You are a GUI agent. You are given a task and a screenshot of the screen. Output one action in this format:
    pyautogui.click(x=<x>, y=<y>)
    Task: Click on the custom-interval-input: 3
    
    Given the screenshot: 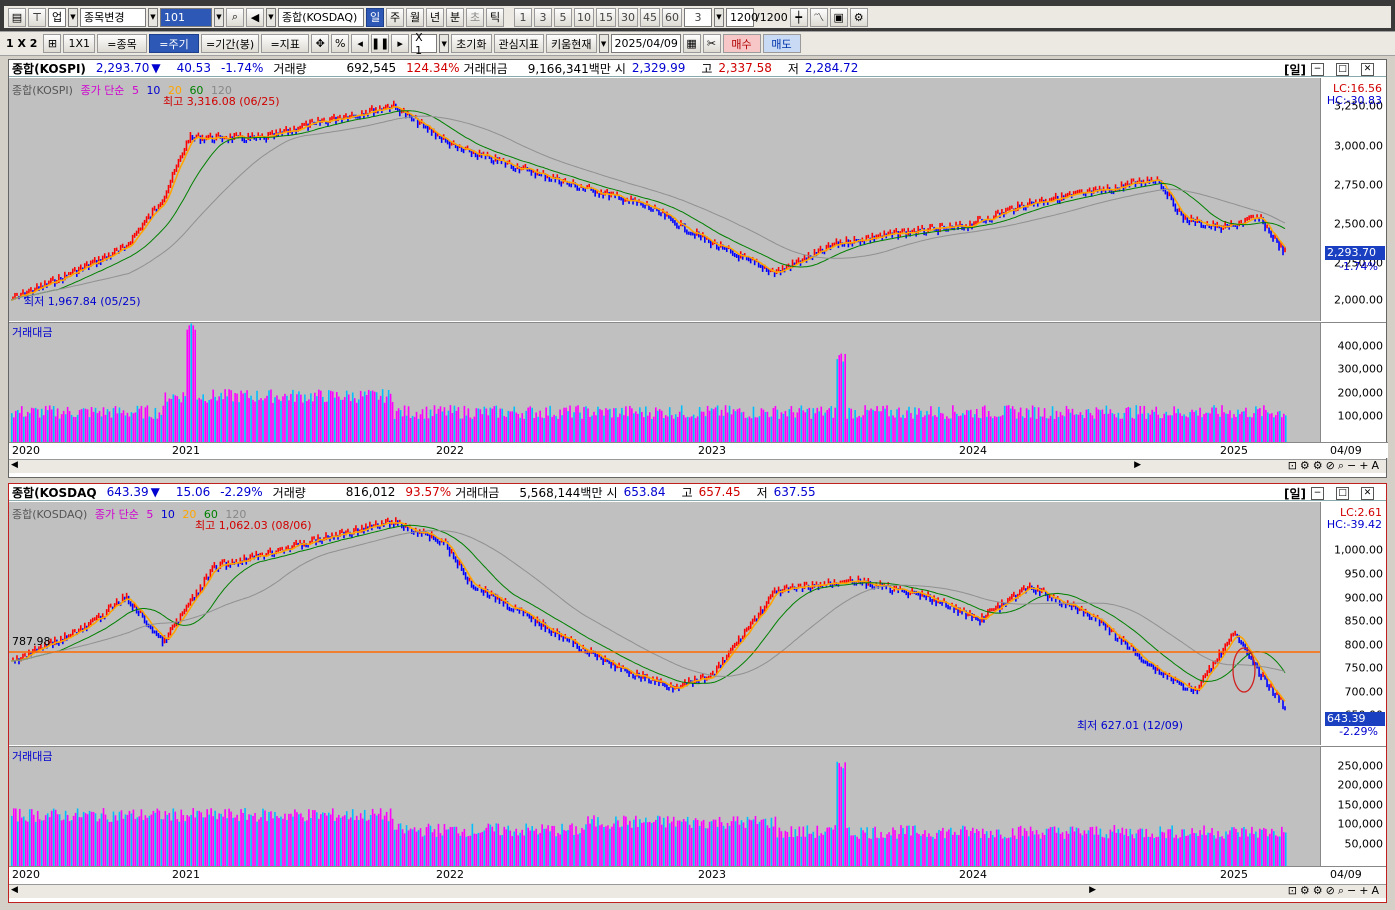 What is the action you would take?
    pyautogui.click(x=698, y=17)
    